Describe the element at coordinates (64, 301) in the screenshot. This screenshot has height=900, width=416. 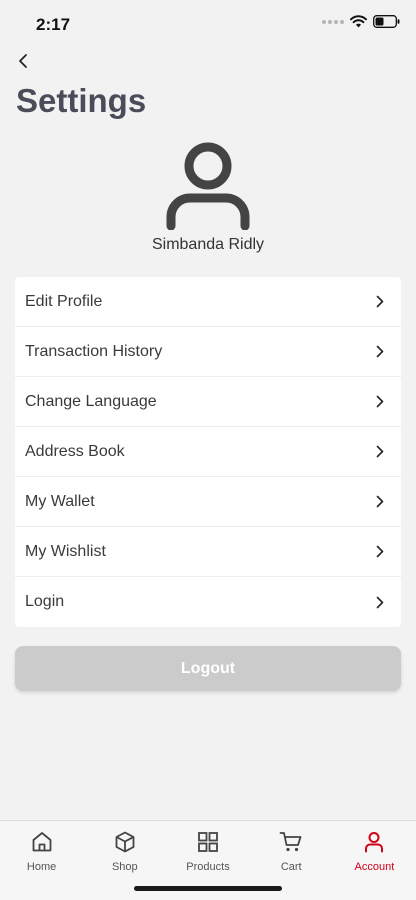
I see `menu-item-label: Edit Profile` at that location.